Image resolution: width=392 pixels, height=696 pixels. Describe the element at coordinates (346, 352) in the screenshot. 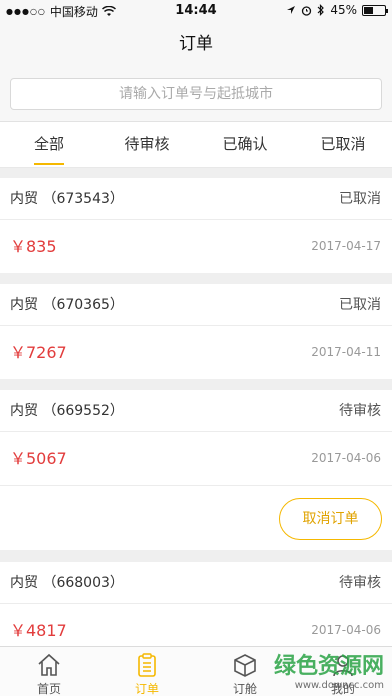

I see `order-date: 2017-04-11` at that location.